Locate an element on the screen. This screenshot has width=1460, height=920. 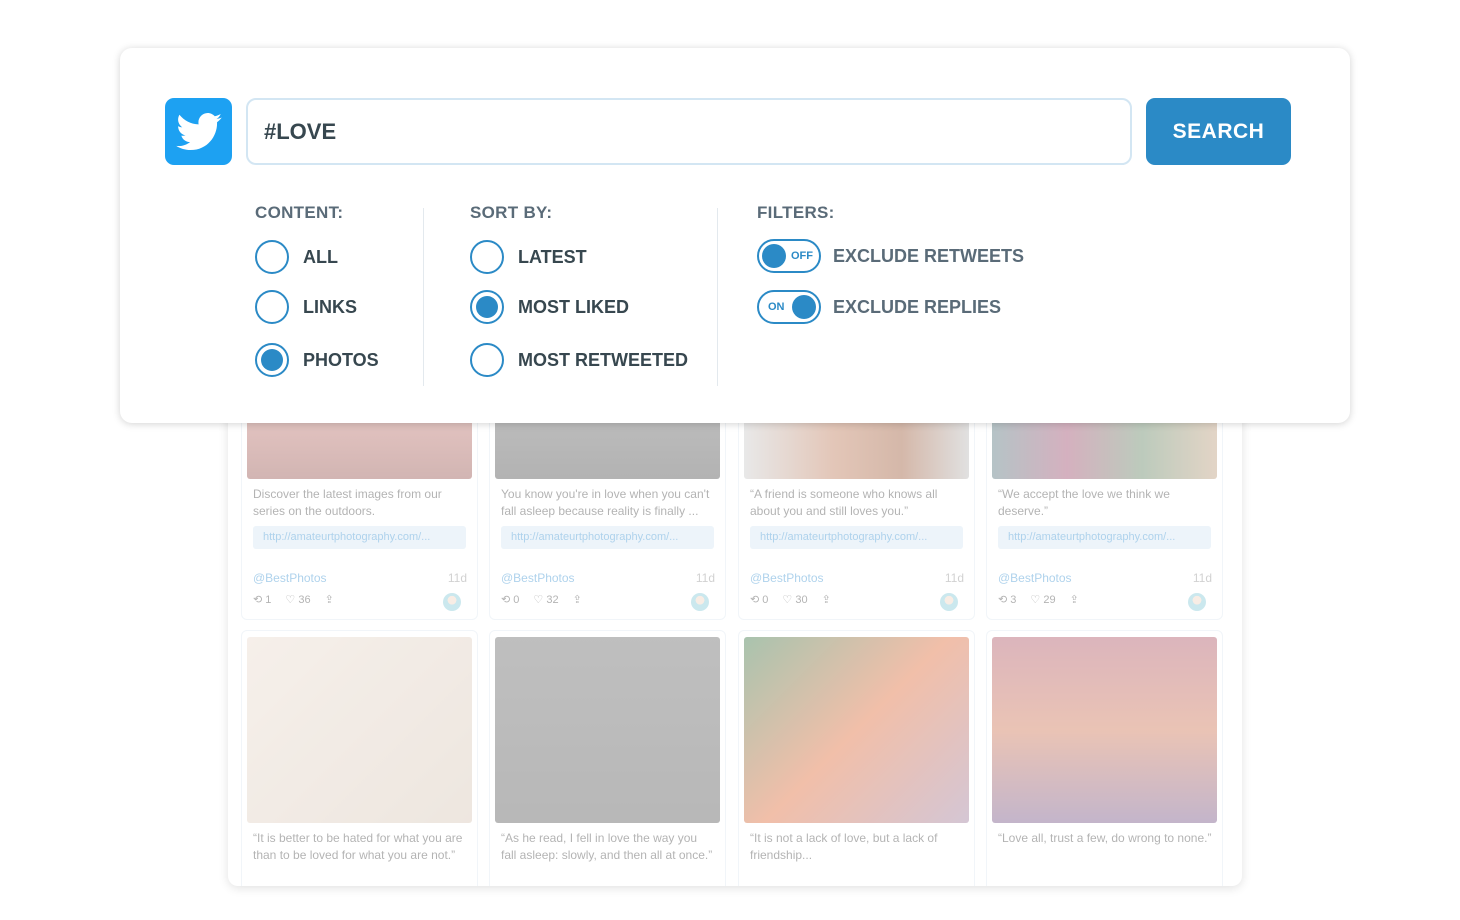
option-label: MOST RETWEETED is located at coordinates (603, 359).